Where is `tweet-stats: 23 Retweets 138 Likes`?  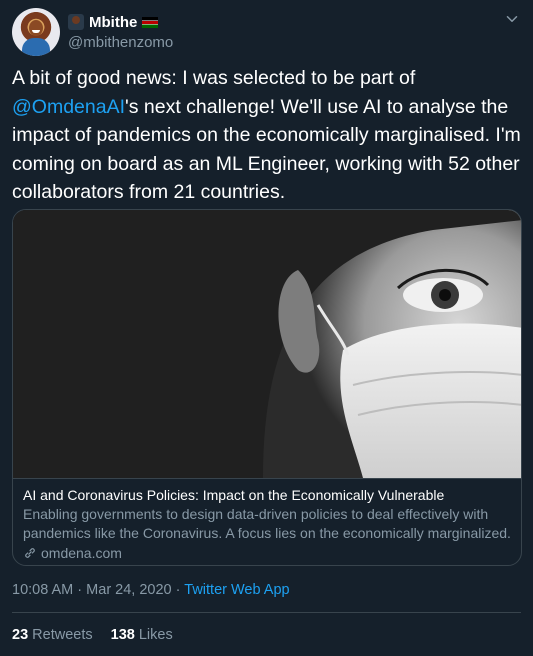 tweet-stats: 23 Retweets 138 Likes is located at coordinates (92, 635).